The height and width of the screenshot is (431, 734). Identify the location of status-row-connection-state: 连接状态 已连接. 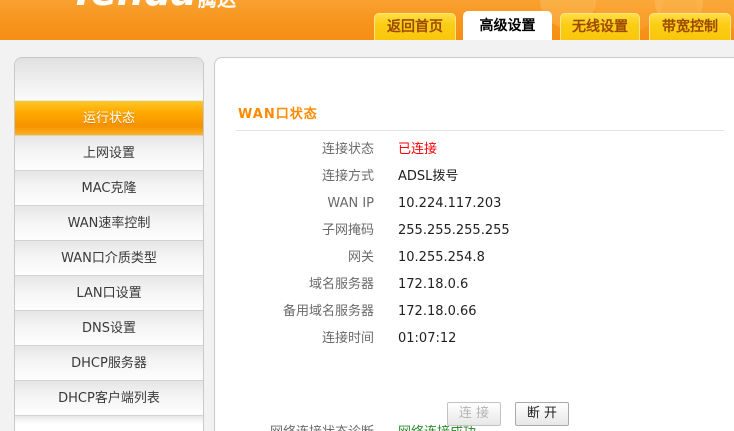
(474, 149).